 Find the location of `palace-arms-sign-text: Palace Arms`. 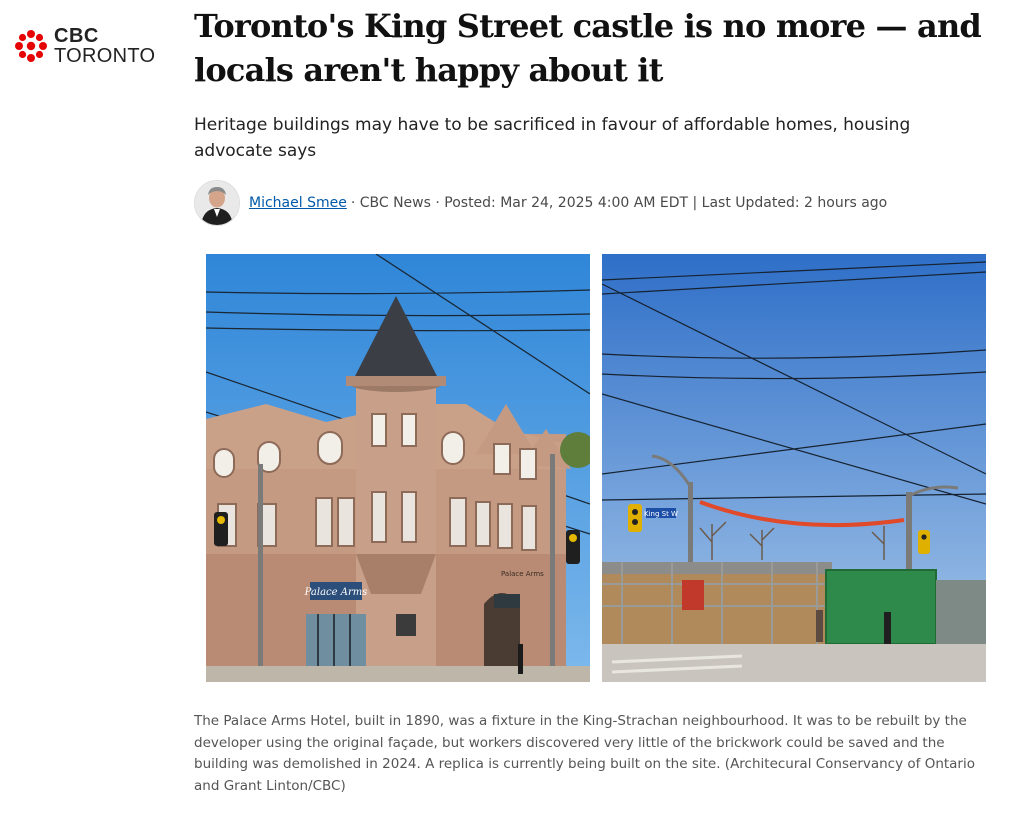

palace-arms-sign-text: Palace Arms is located at coordinates (336, 592).